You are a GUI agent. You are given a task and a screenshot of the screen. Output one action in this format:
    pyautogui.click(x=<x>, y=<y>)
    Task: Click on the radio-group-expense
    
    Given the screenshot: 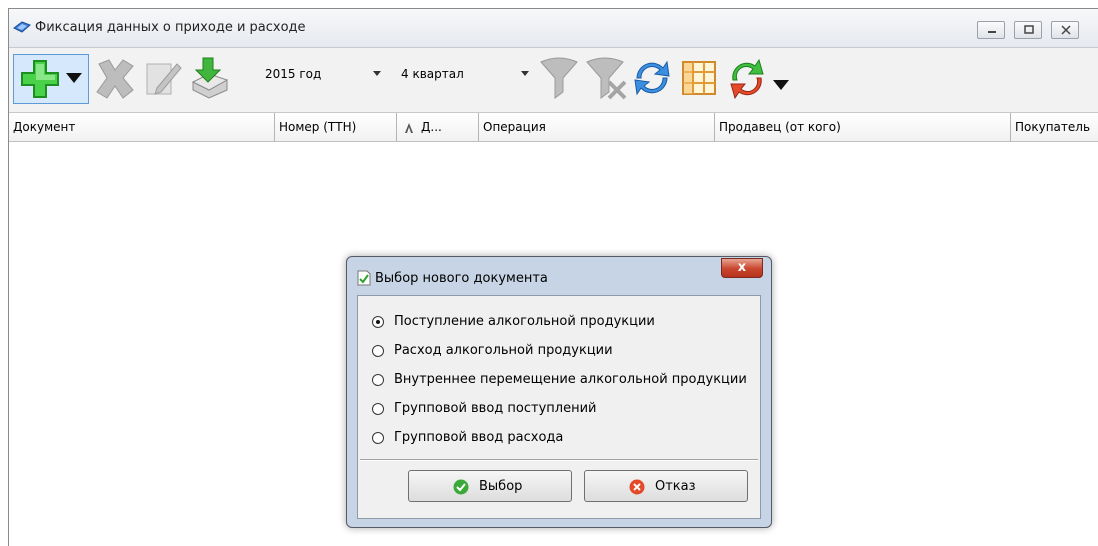 What is the action you would take?
    pyautogui.click(x=378, y=438)
    